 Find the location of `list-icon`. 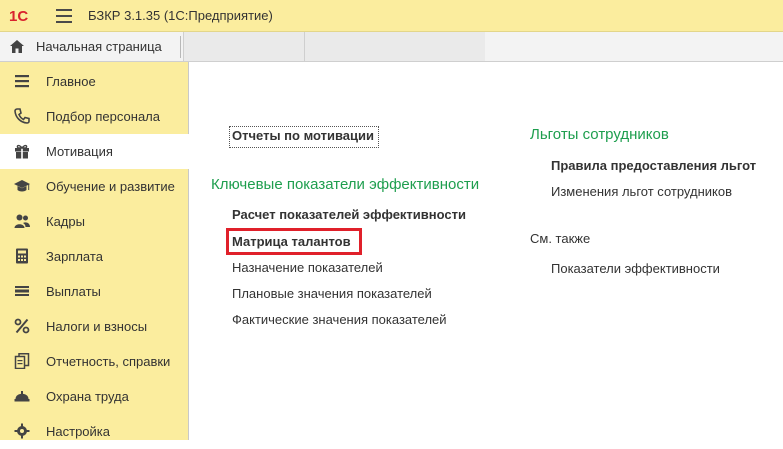

list-icon is located at coordinates (22, 81).